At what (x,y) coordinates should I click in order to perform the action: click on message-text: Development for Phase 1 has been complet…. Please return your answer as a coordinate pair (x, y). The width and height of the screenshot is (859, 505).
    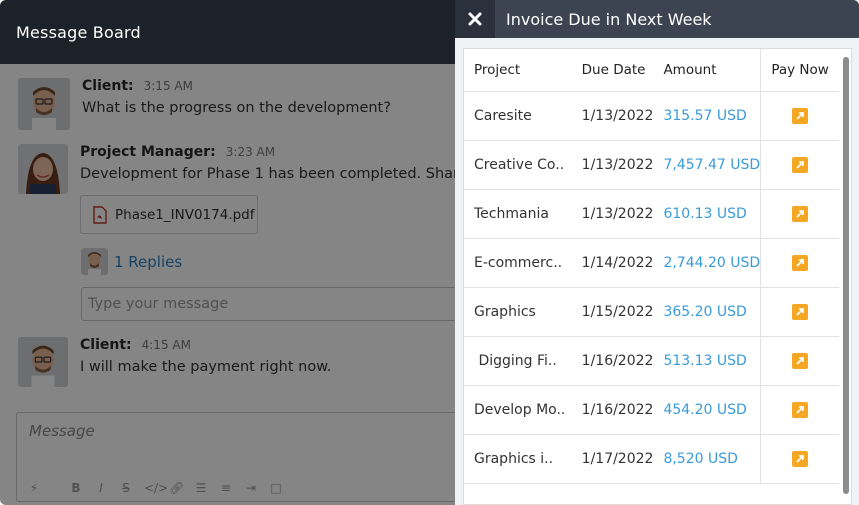
    Looking at the image, I should click on (281, 174).